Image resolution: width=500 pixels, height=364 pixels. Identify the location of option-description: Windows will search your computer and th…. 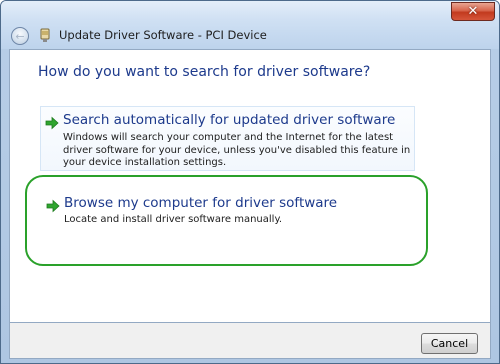
(237, 150).